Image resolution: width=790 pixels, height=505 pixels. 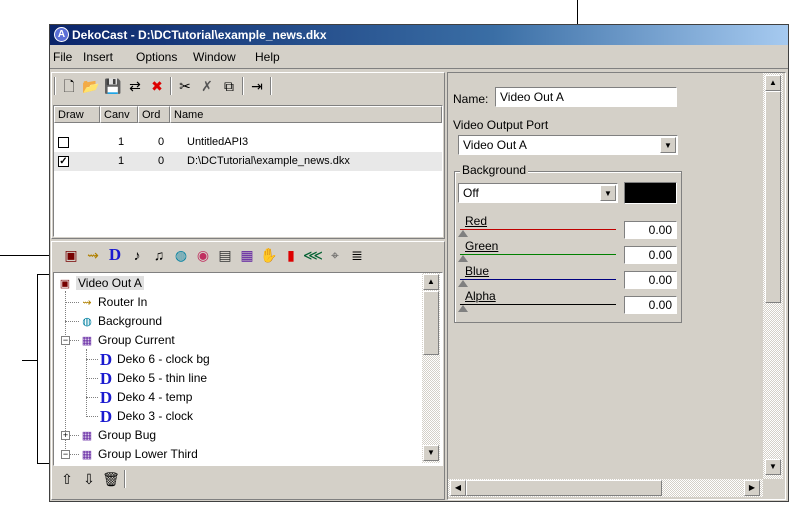 What do you see at coordinates (248, 161) in the screenshot?
I see `table-row-selected: ✓ 1 0 D:\DCTutorial\example_news.dkx` at bounding box center [248, 161].